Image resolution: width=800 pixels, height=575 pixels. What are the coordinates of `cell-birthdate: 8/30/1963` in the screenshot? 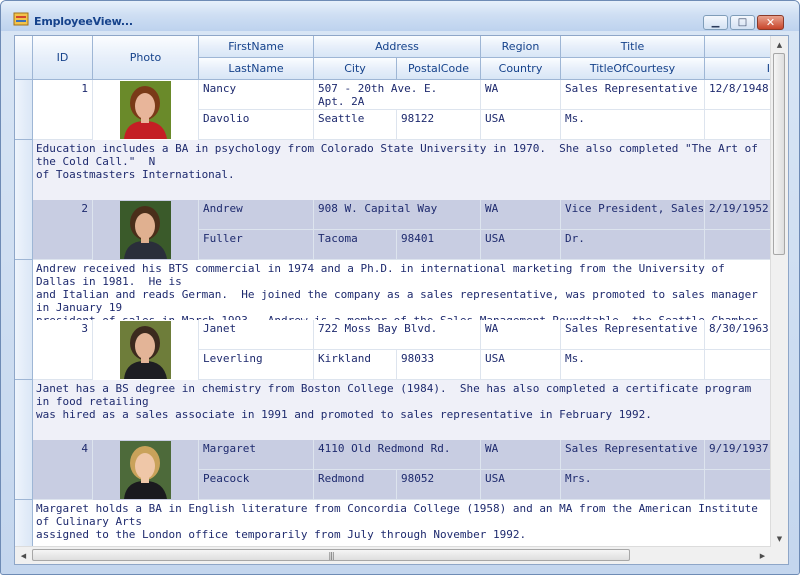 It's located at (738, 335).